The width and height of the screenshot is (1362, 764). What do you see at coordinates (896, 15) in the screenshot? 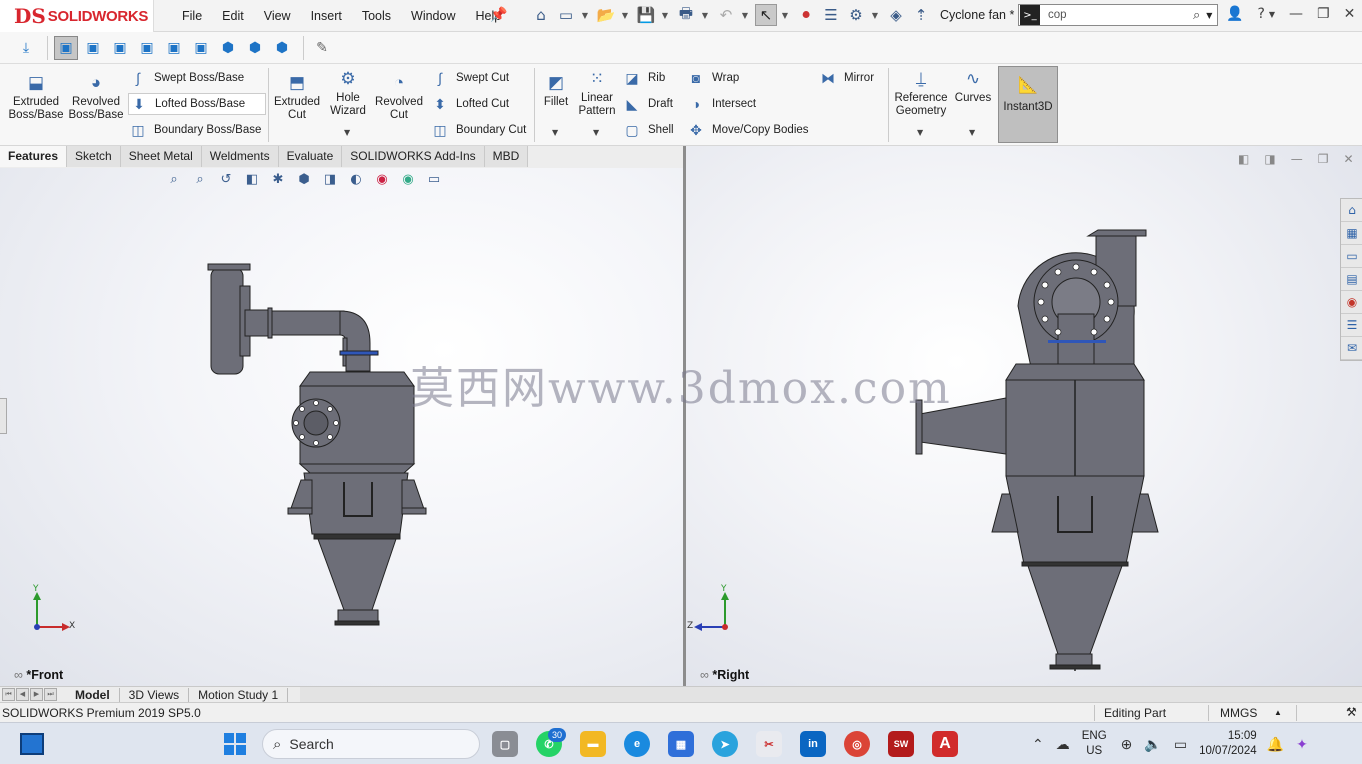
I see `part-cube-icon: ◈` at bounding box center [896, 15].